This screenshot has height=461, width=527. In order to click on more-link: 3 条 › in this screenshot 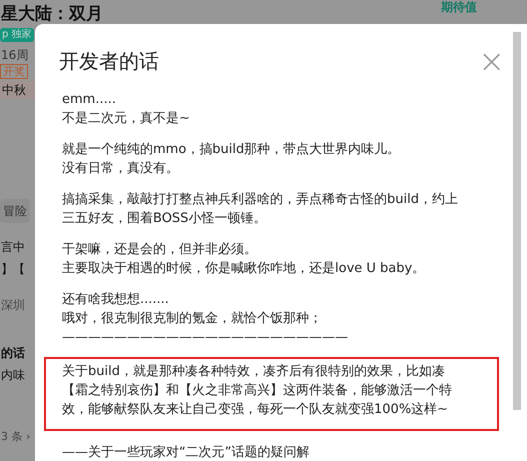, I will do `click(15, 437)`.